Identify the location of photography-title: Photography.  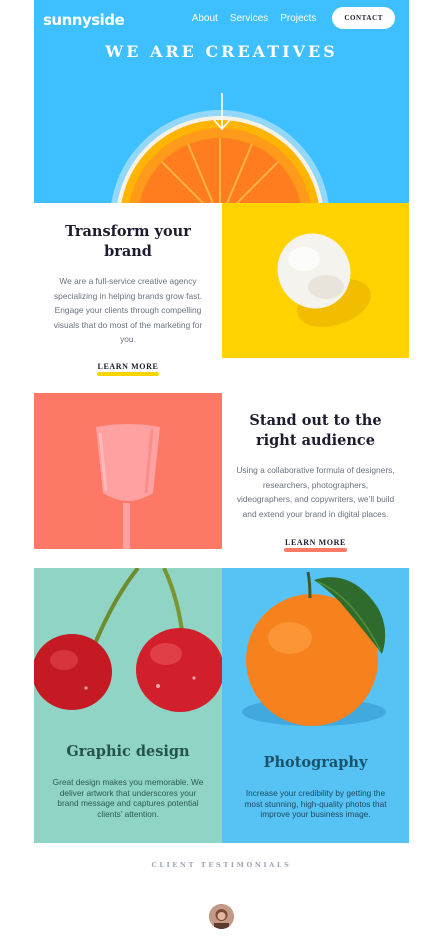
(315, 762).